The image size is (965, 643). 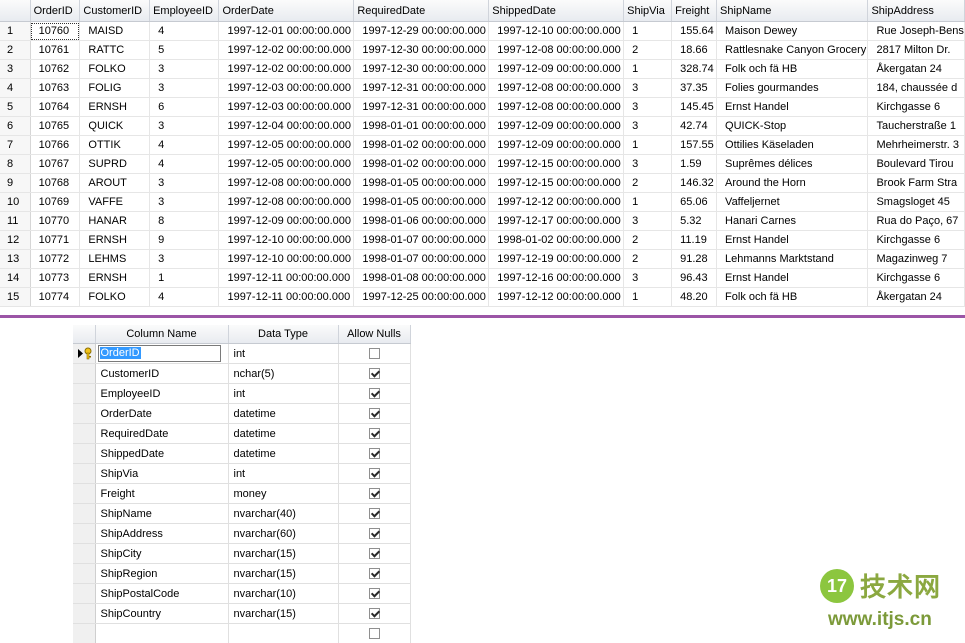 What do you see at coordinates (55, 221) in the screenshot?
I see `grid-cell: 10770` at bounding box center [55, 221].